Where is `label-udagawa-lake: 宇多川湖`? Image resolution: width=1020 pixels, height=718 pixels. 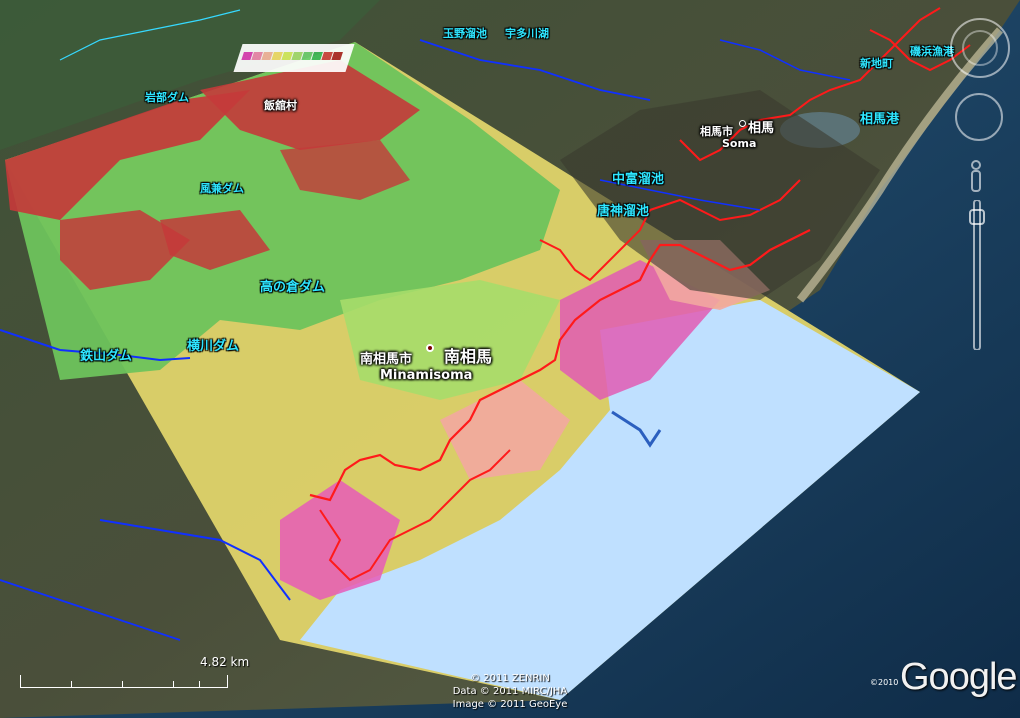
label-udagawa-lake: 宇多川湖 is located at coordinates (527, 33).